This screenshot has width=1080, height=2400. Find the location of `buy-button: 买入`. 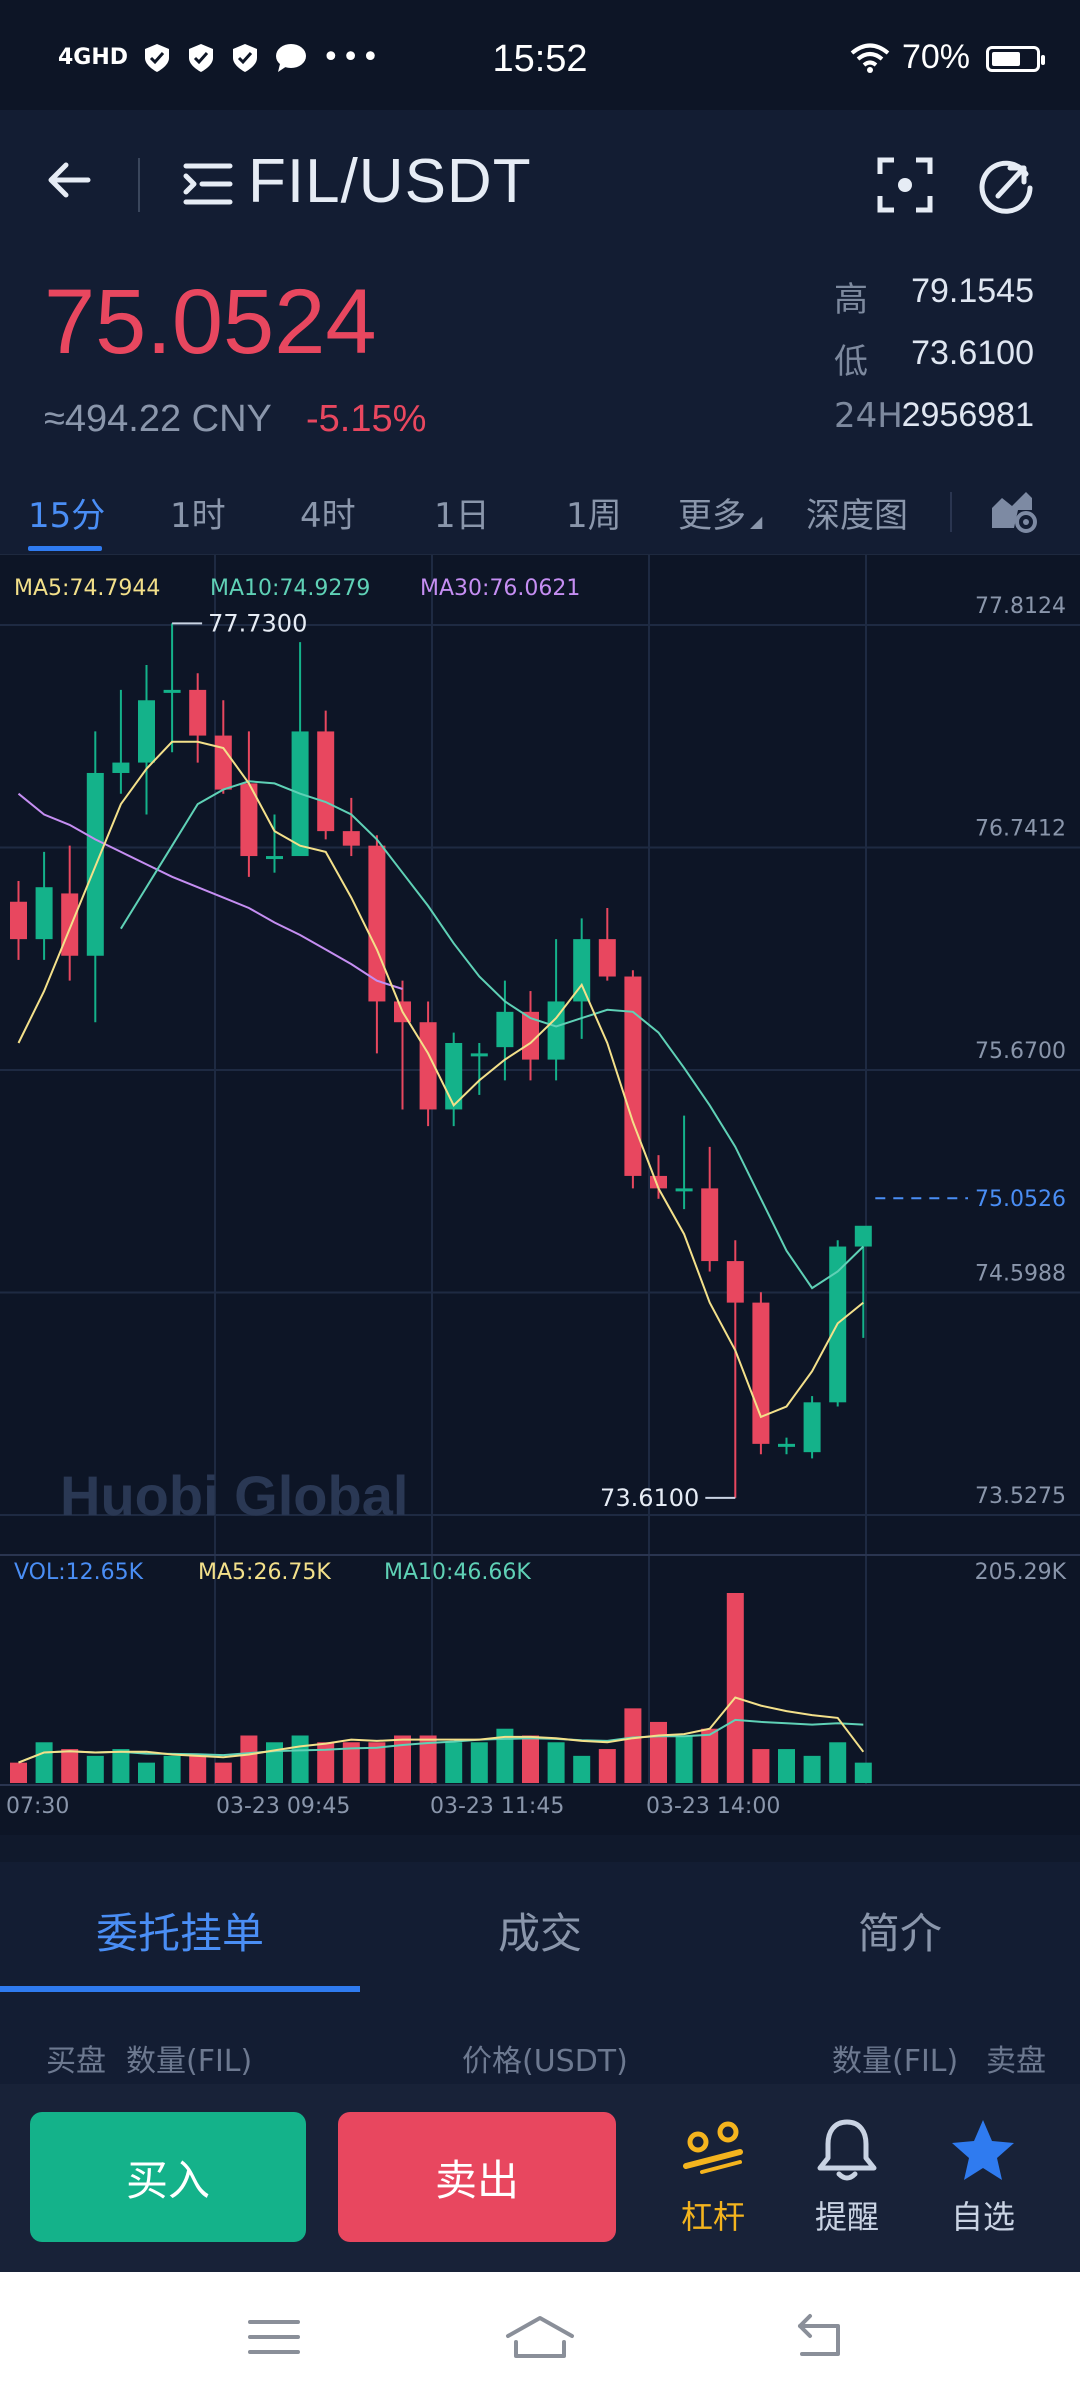

buy-button: 买入 is located at coordinates (168, 2177).